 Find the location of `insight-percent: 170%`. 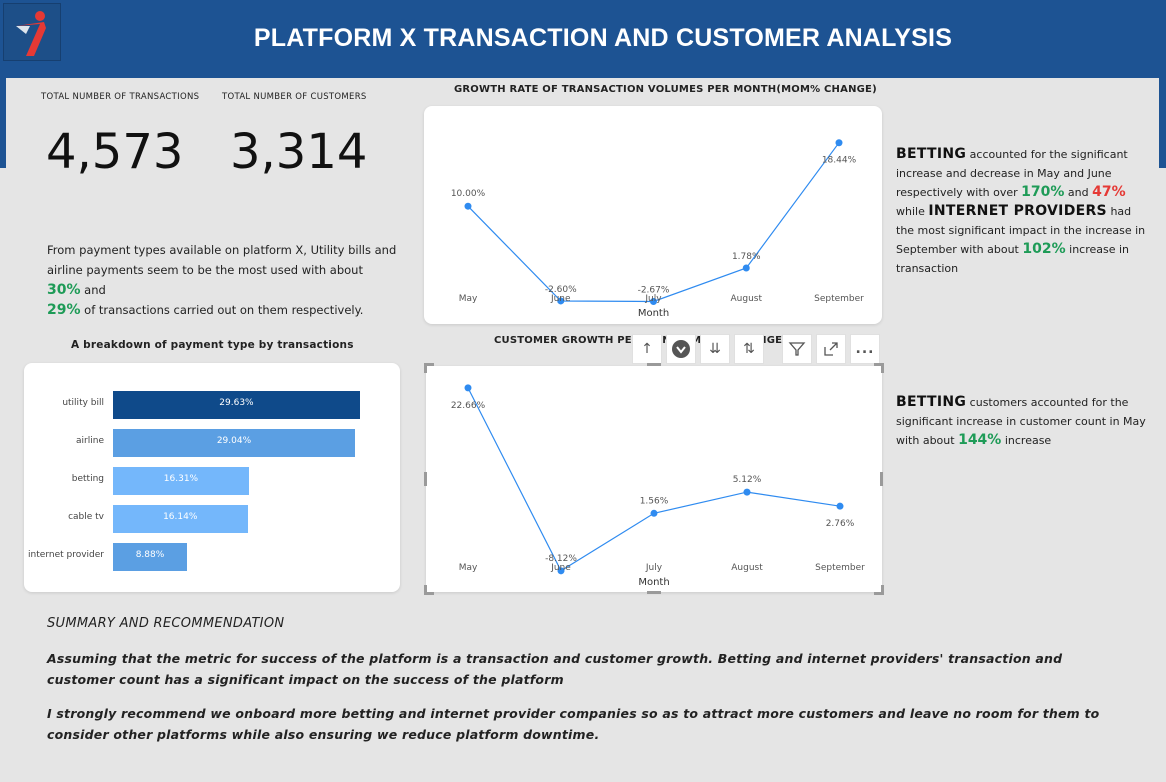

insight-percent: 170% is located at coordinates (1043, 192).